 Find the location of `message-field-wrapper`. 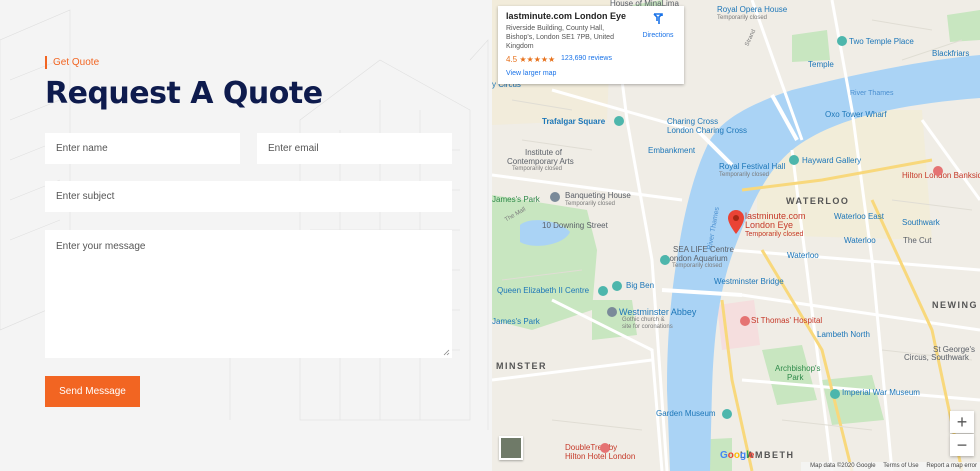

message-field-wrapper is located at coordinates (248, 294).